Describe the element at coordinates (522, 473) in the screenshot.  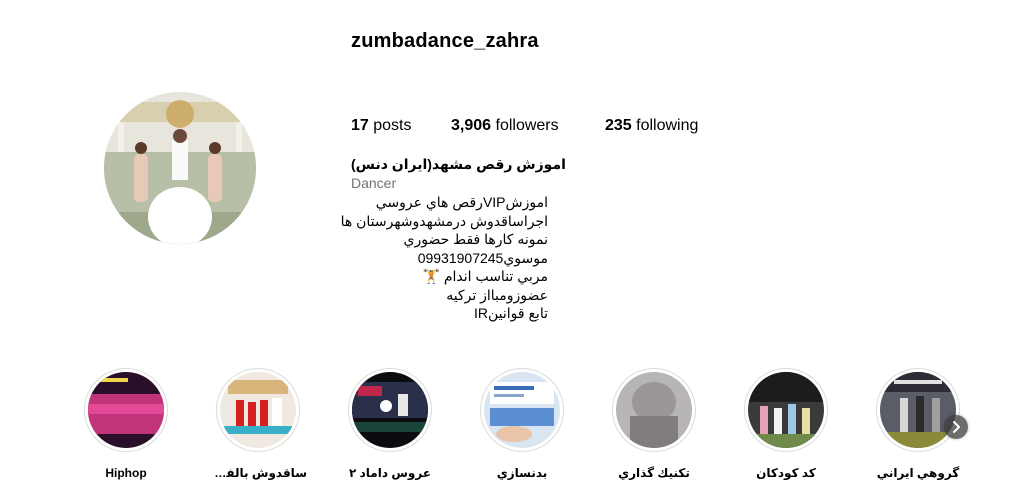
I see `highlight-label: بدنسازي` at that location.